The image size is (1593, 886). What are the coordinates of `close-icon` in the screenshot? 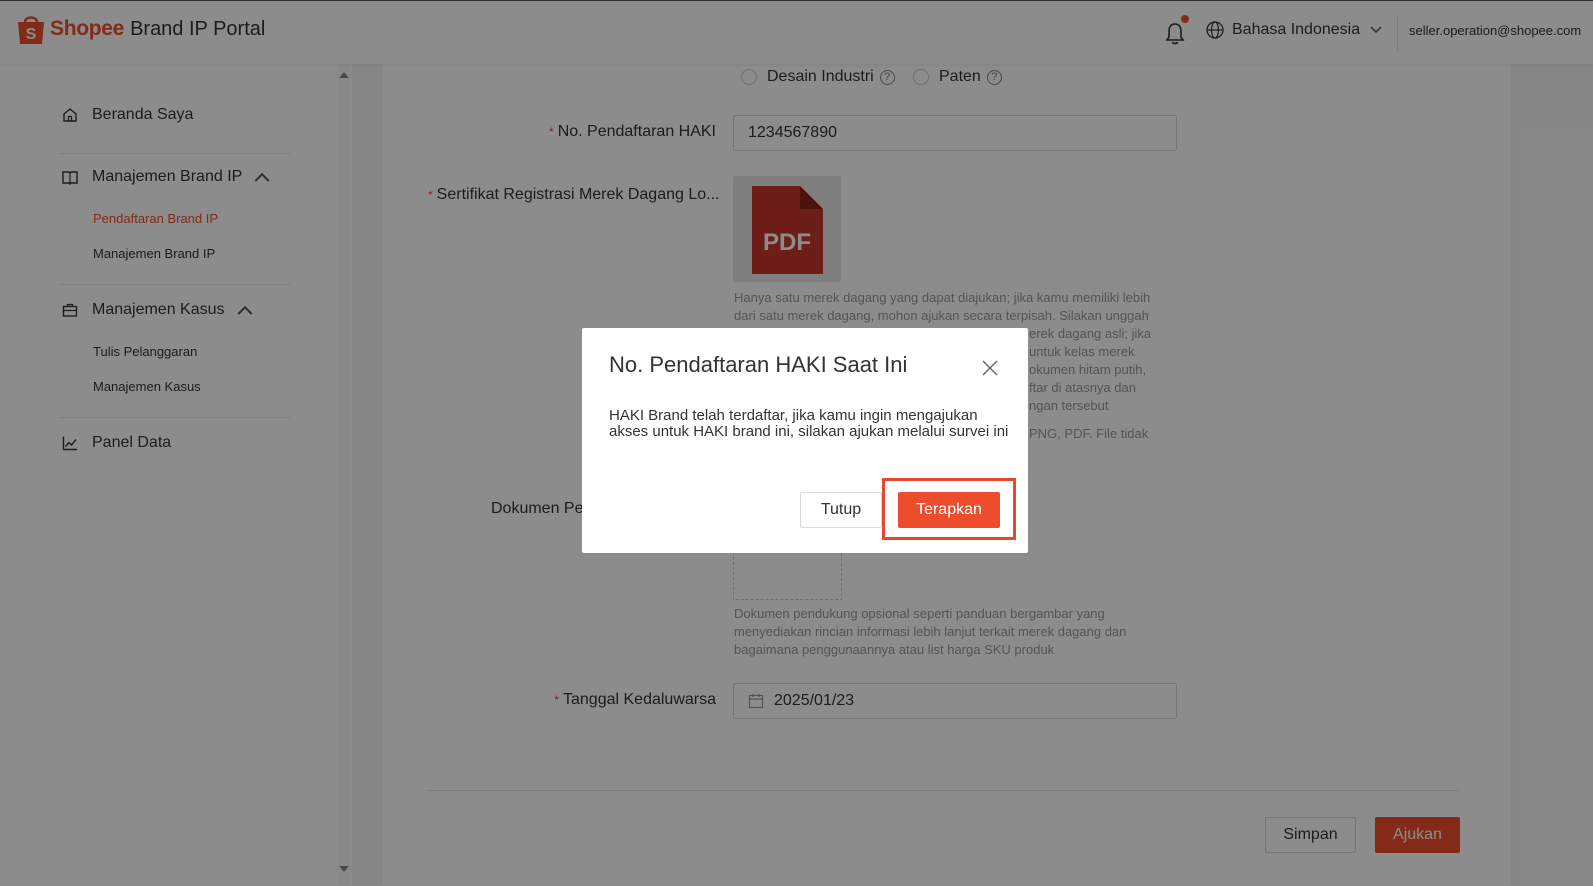 It's located at (990, 368).